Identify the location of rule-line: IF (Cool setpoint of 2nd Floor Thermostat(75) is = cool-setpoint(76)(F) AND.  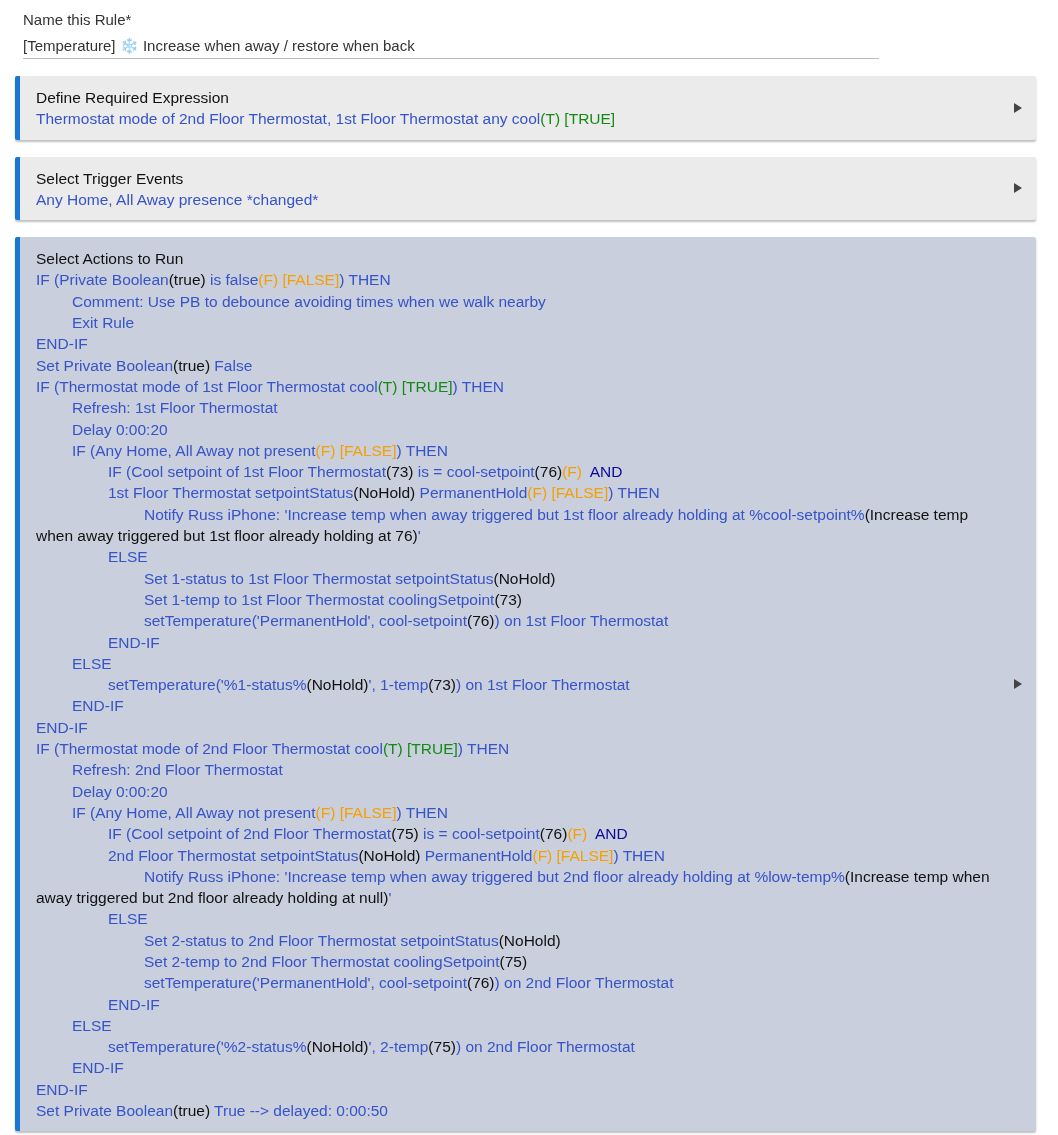
(368, 834).